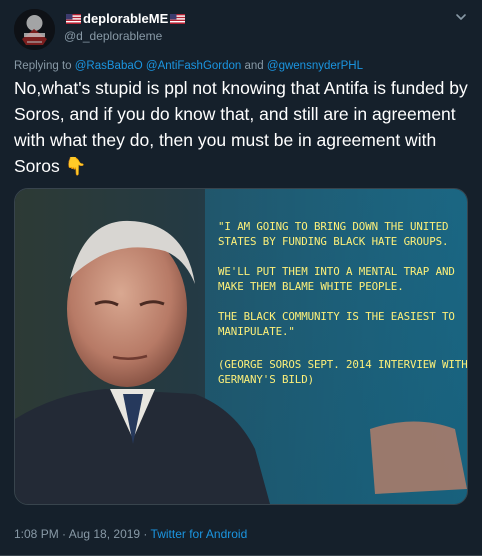 The width and height of the screenshot is (482, 556). I want to click on avatar-image, so click(34, 29).